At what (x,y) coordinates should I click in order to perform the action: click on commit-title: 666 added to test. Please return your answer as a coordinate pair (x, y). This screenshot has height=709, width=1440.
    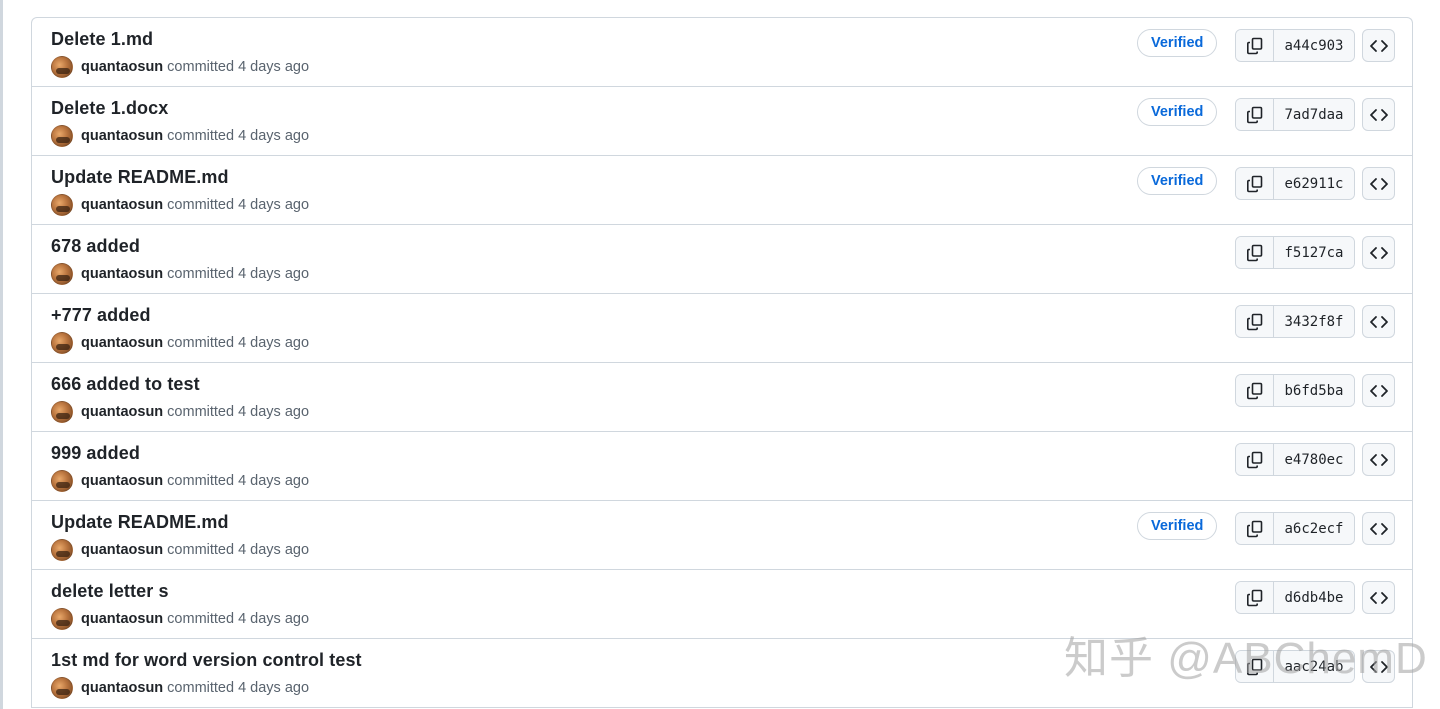
    Looking at the image, I should click on (125, 384).